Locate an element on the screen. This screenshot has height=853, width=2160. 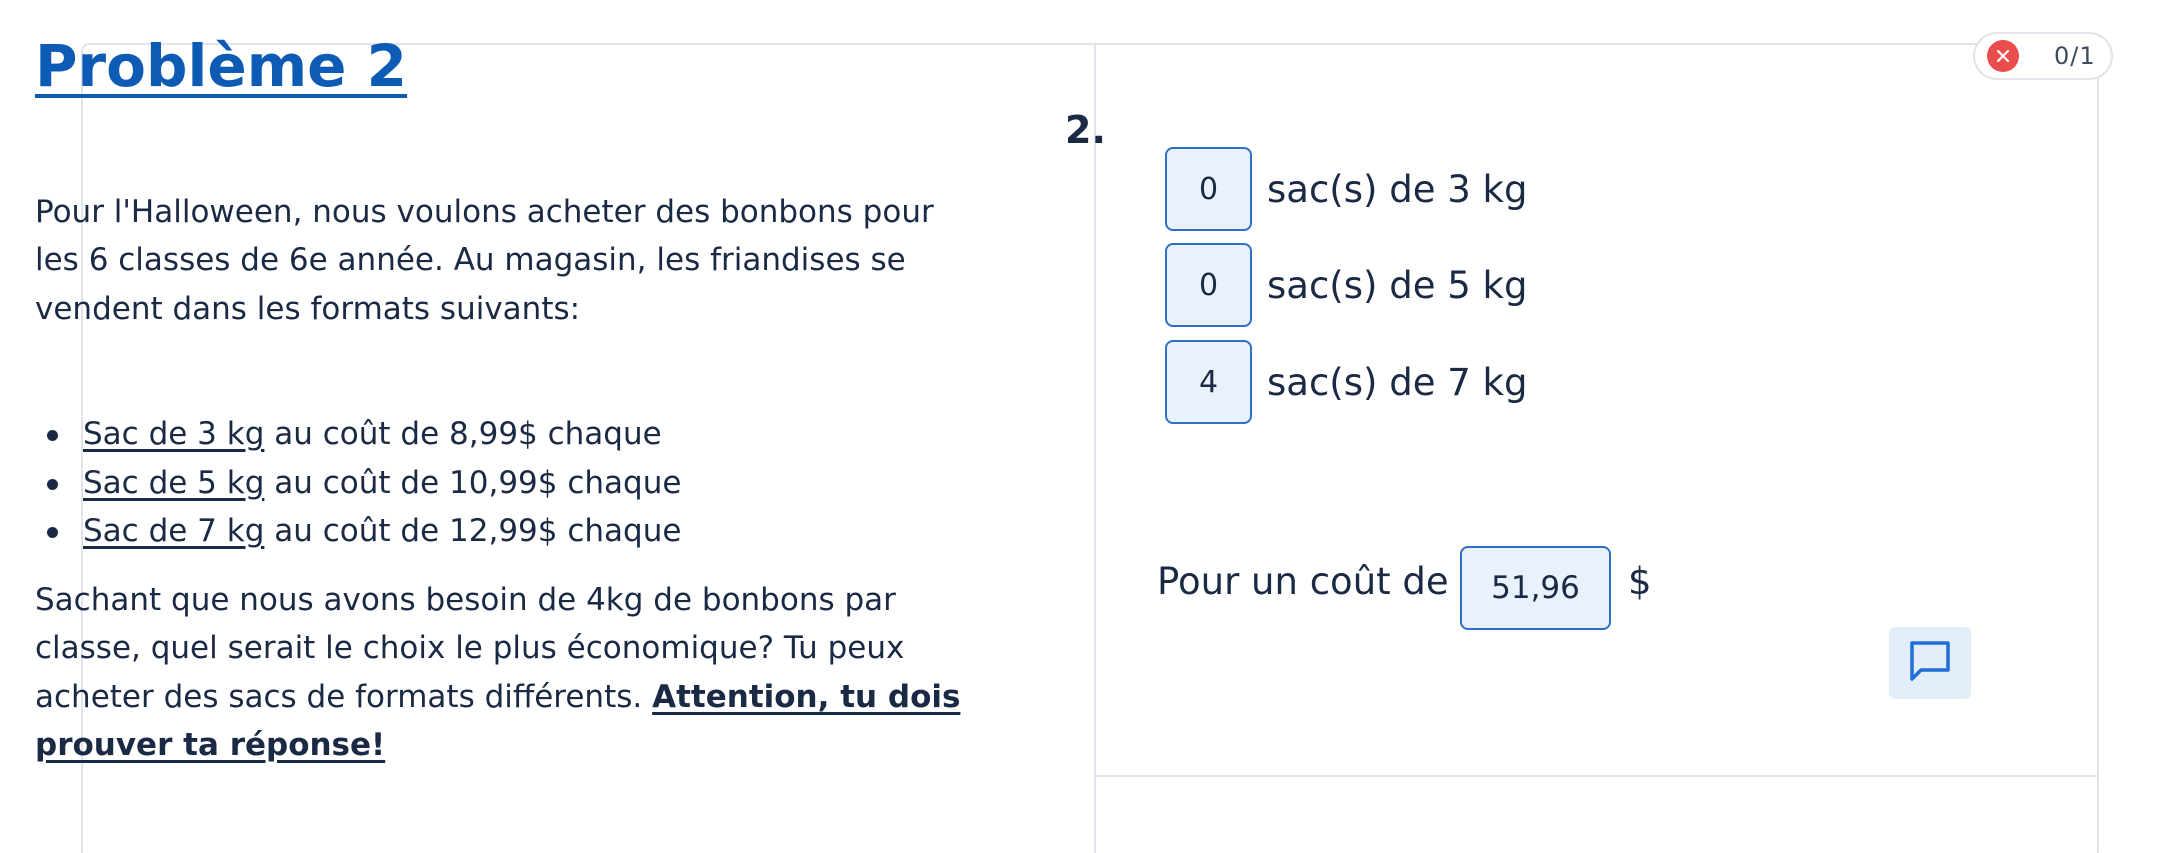
quantity-input-7kg: 4 is located at coordinates (1208, 382).